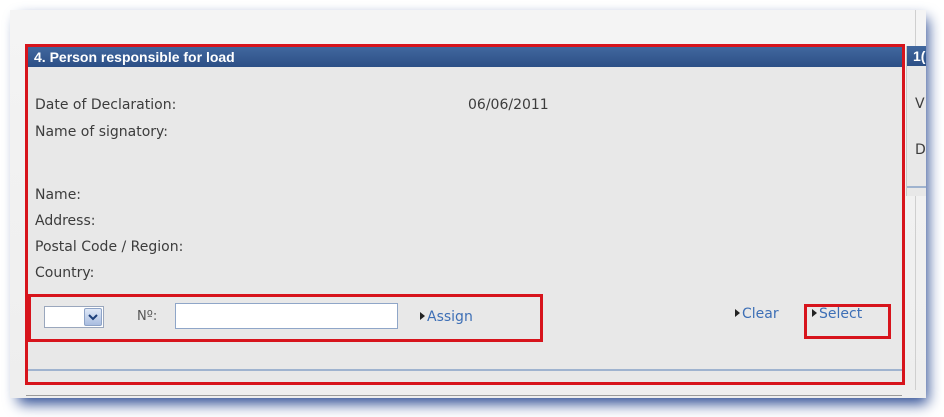 The height and width of the screenshot is (417, 944). What do you see at coordinates (920, 104) in the screenshot?
I see `neighbor-panel-text-1: V` at bounding box center [920, 104].